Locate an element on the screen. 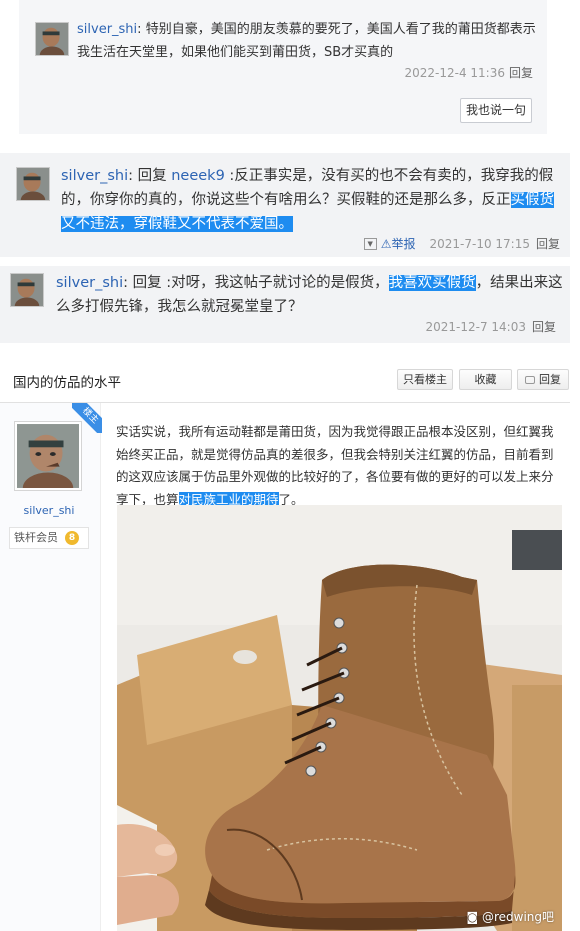 This screenshot has height=931, width=580. op-badge: 楼主 is located at coordinates (87, 418).